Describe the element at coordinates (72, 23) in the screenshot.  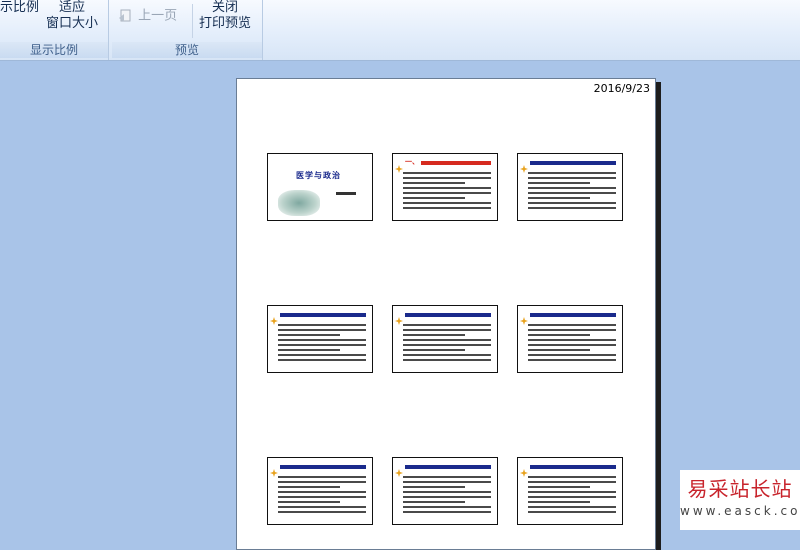
I see `fit-window-label-2: 窗口大小` at that location.